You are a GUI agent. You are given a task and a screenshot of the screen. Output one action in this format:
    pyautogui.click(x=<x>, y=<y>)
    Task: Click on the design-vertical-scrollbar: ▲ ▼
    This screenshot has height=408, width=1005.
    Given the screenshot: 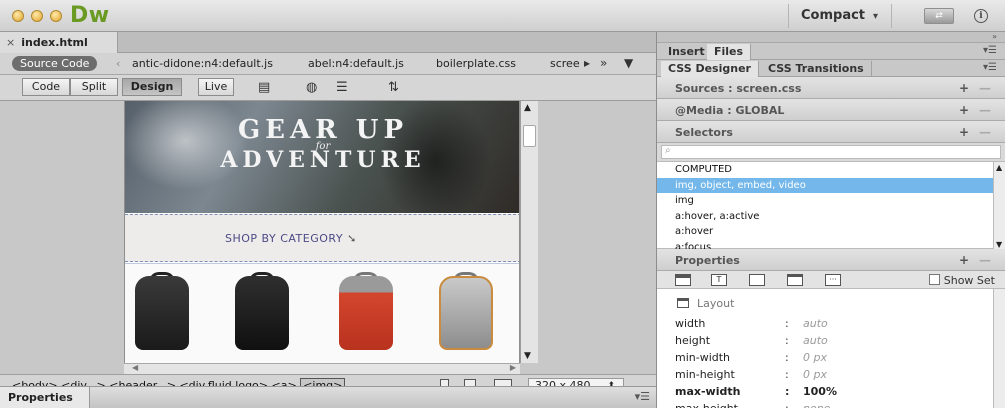 What is the action you would take?
    pyautogui.click(x=529, y=232)
    